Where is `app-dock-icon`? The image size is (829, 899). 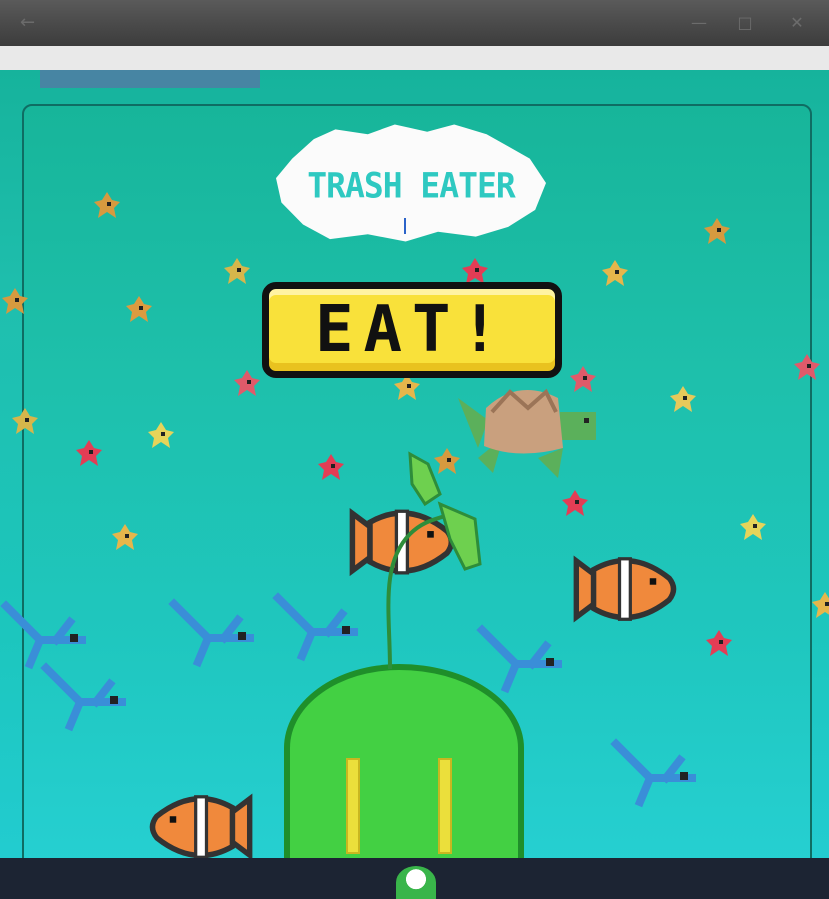
app-dock-icon is located at coordinates (416, 882).